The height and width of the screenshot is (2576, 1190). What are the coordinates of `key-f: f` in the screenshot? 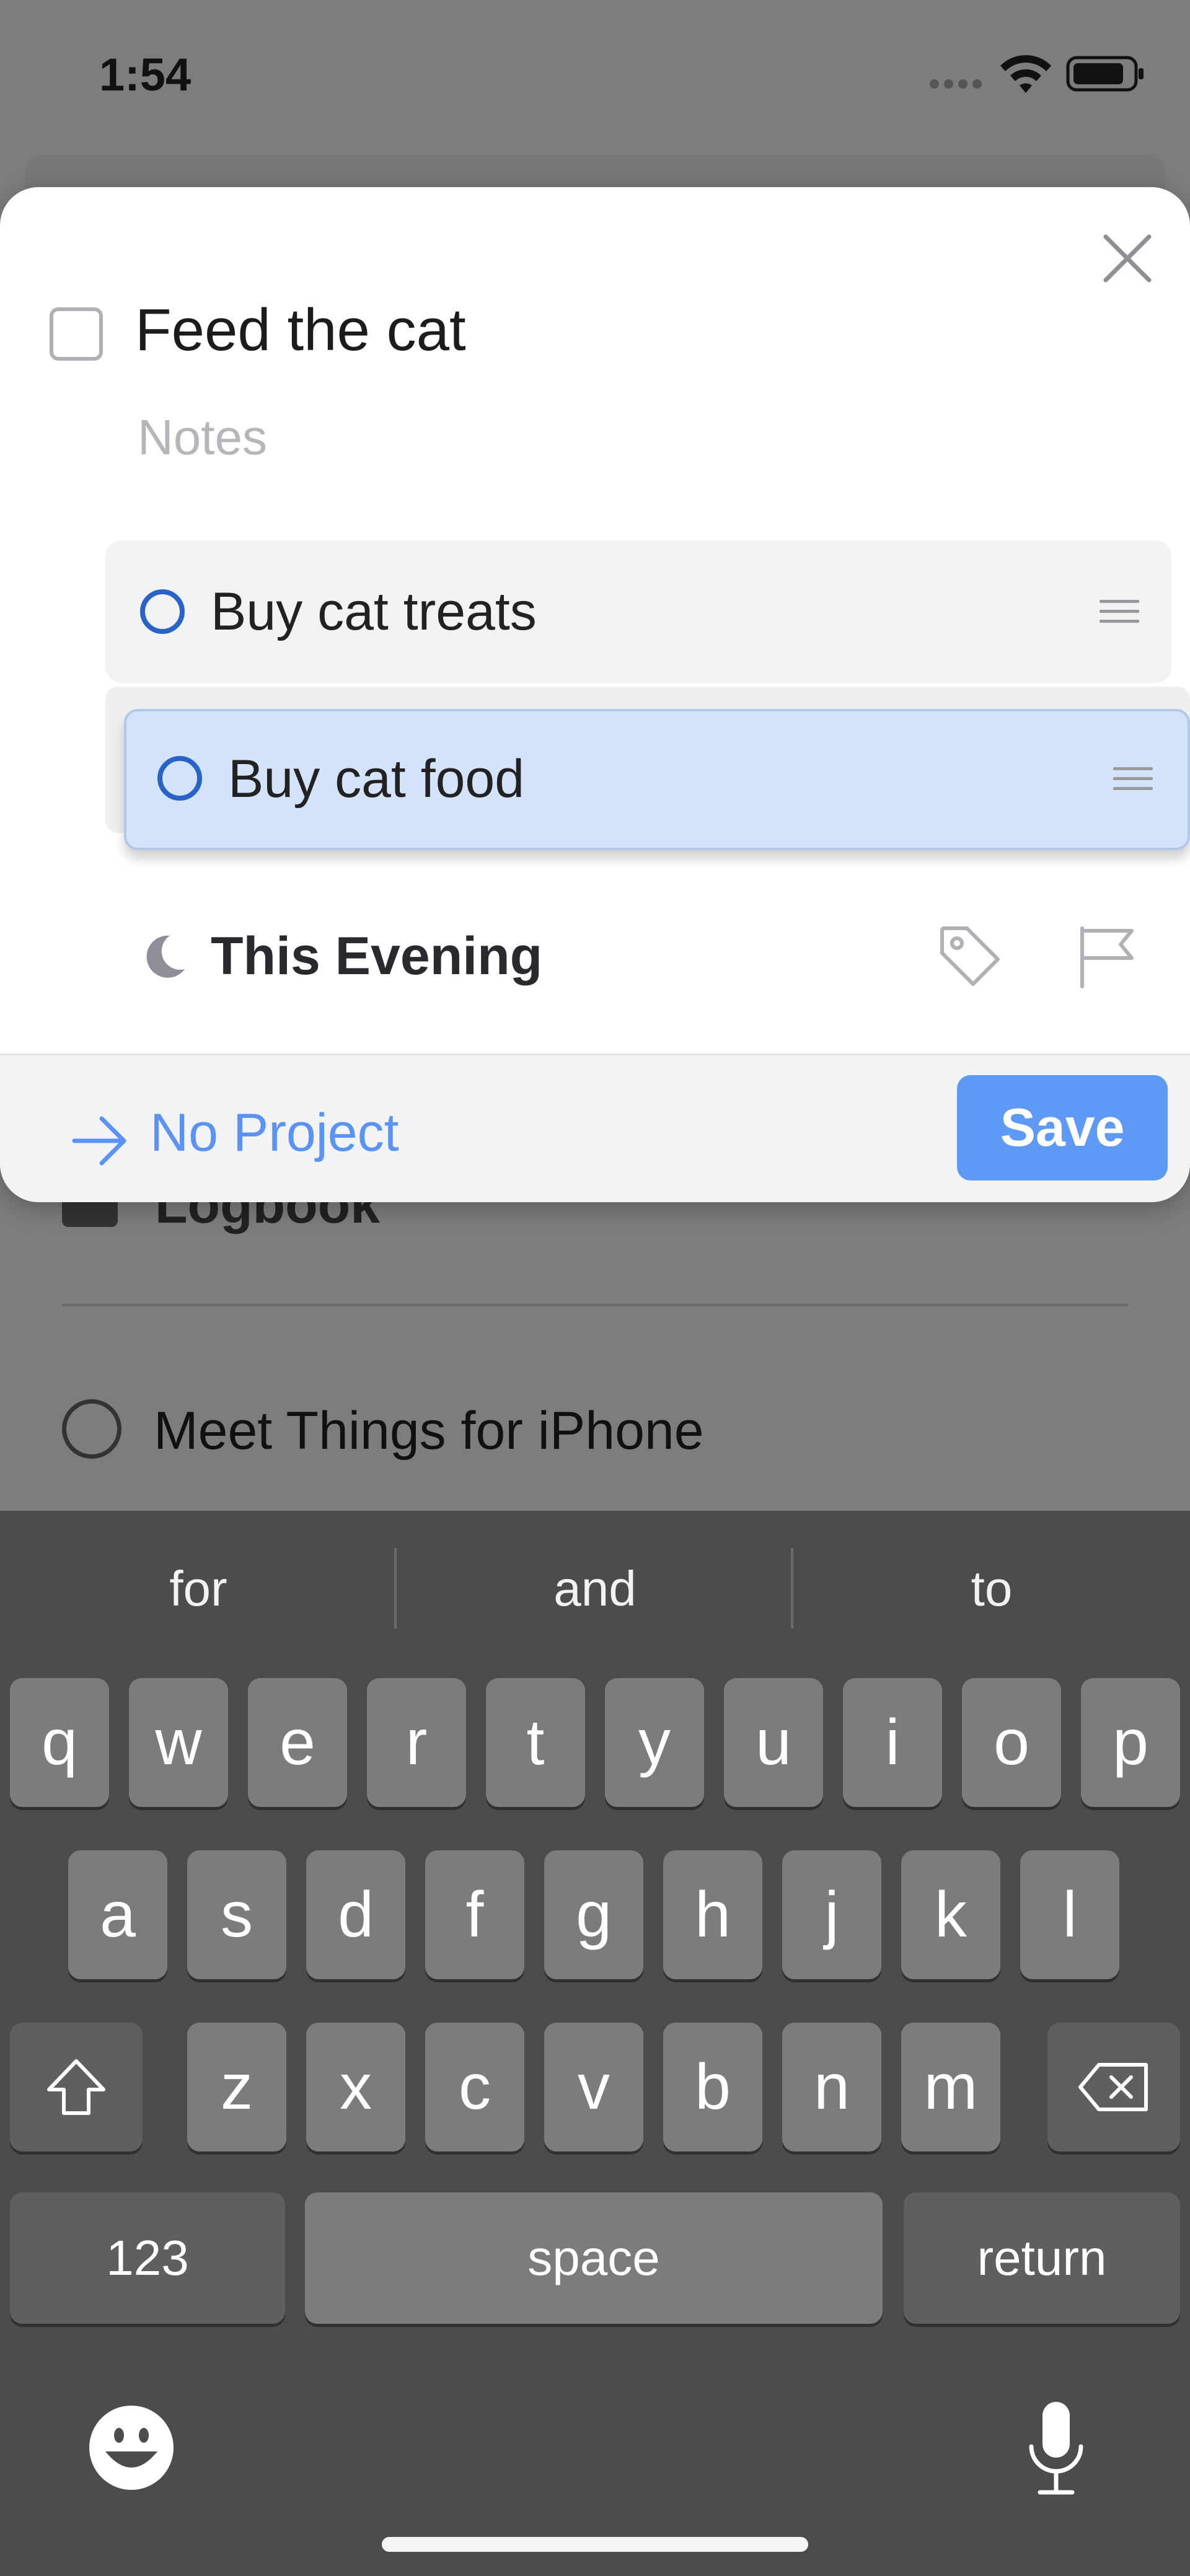 It's located at (474, 1915).